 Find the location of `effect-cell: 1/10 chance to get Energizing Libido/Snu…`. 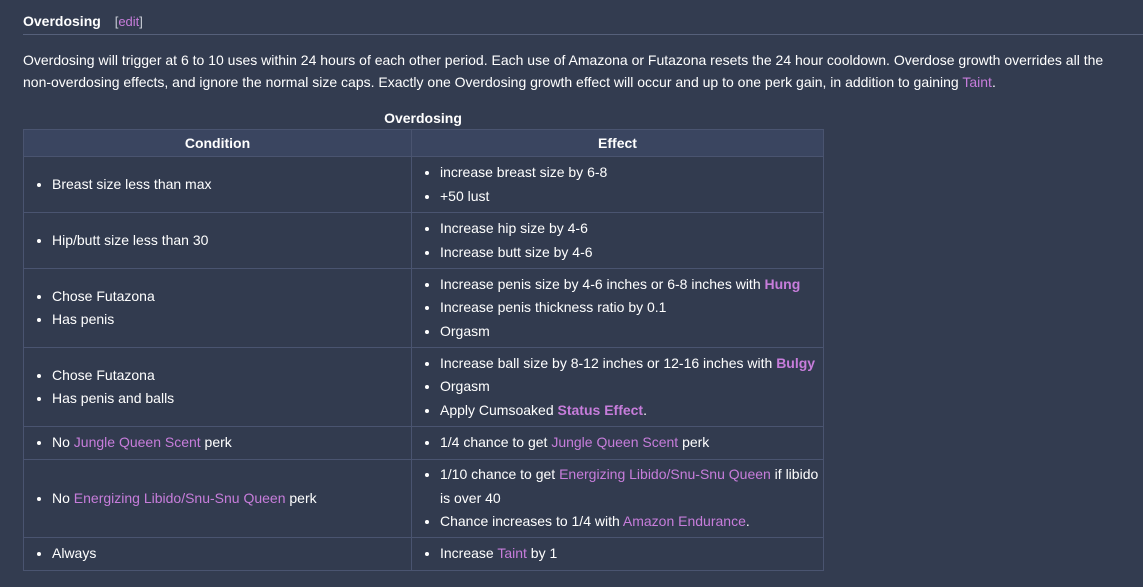

effect-cell: 1/10 chance to get Energizing Libido/Snu… is located at coordinates (617, 498).